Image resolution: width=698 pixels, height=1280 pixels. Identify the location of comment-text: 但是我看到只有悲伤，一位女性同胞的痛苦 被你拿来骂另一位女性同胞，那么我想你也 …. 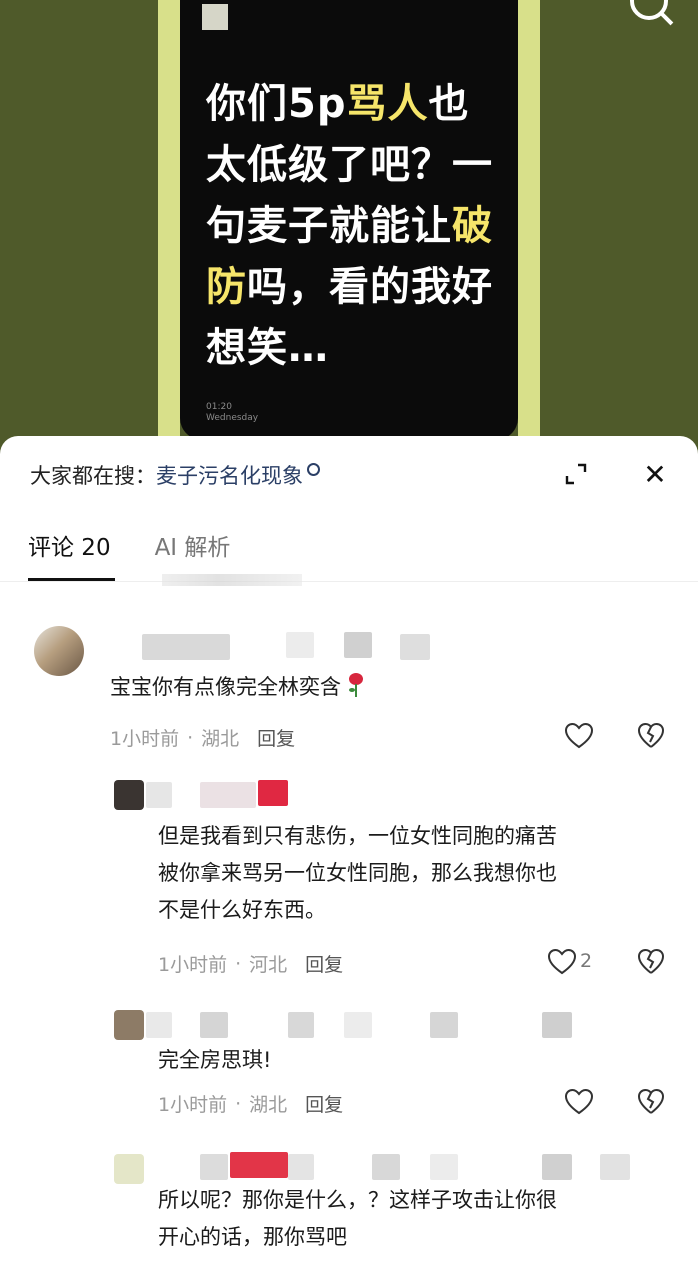
(357, 873).